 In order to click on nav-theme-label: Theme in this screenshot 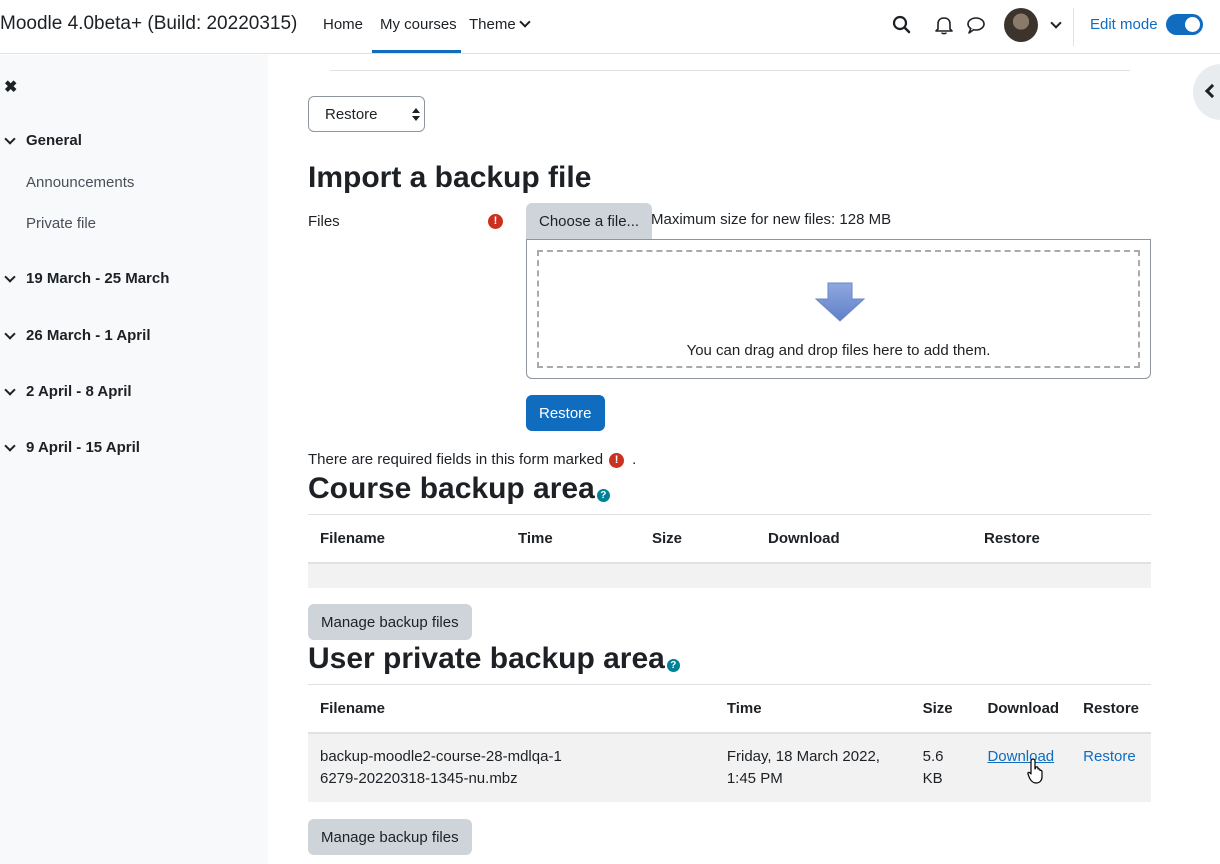, I will do `click(492, 24)`.